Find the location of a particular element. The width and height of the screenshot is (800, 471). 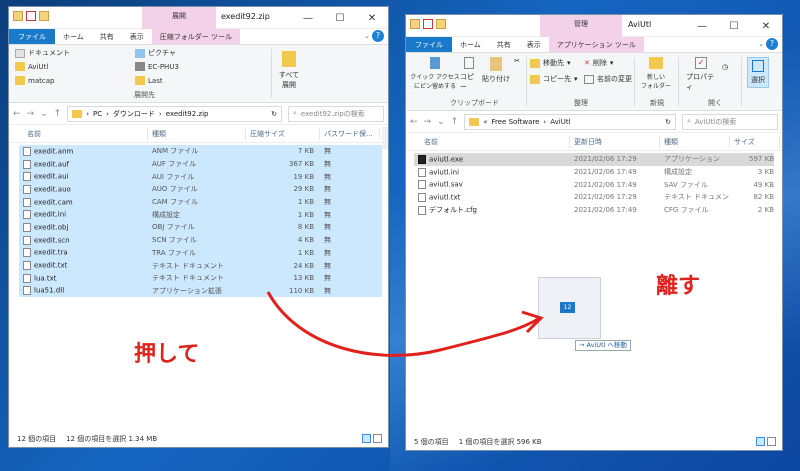

annotation-release: 離す is located at coordinates (678, 286).